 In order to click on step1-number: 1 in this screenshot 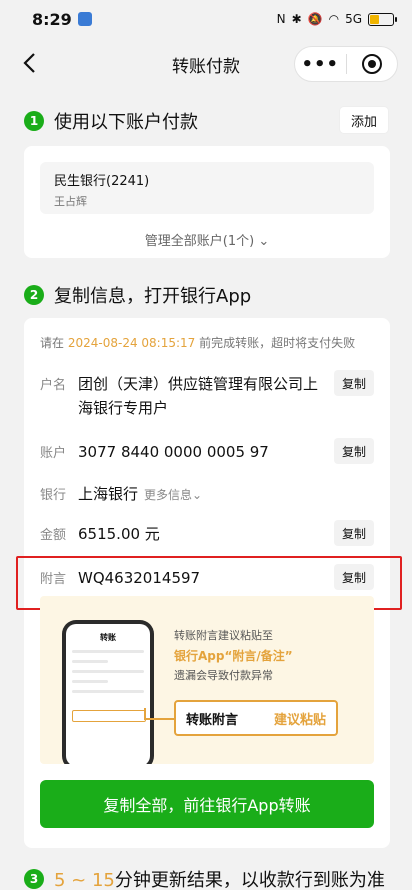, I will do `click(34, 121)`.